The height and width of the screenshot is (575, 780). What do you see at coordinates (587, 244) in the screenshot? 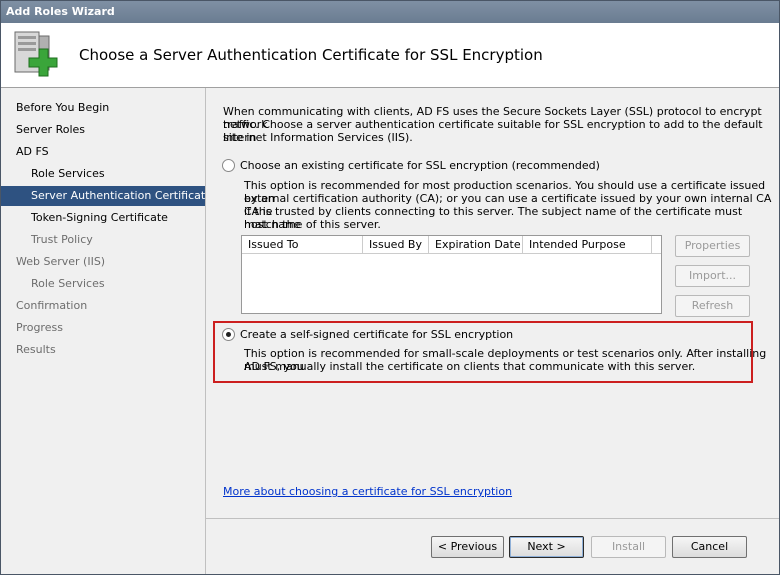
I see `col-intended-purpose: Intended Purpose` at bounding box center [587, 244].